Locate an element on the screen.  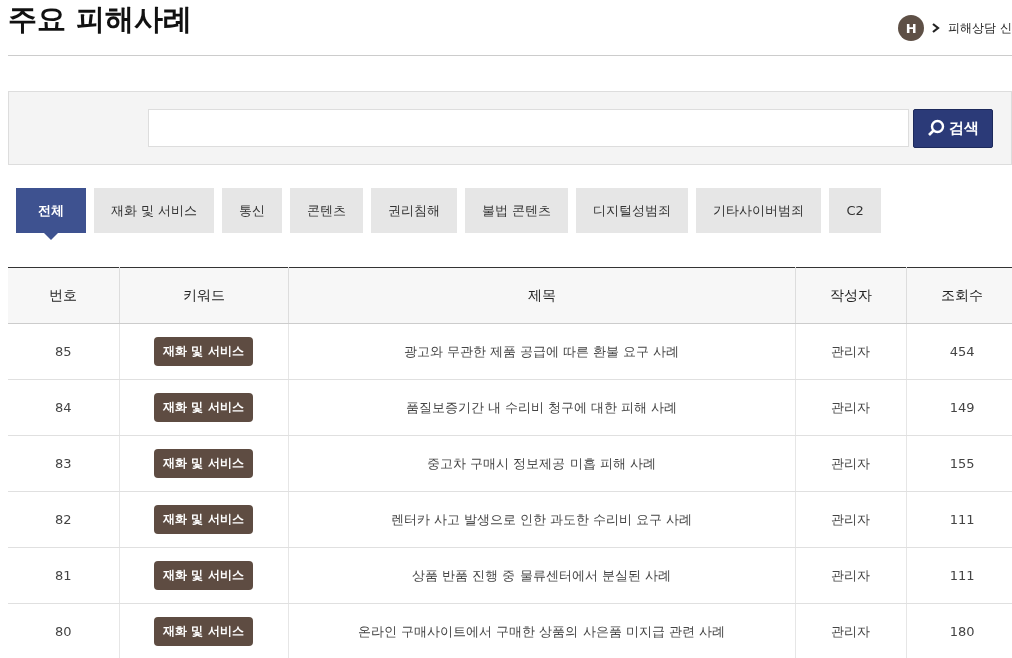
tab-pointer-icon is located at coordinates (51, 236).